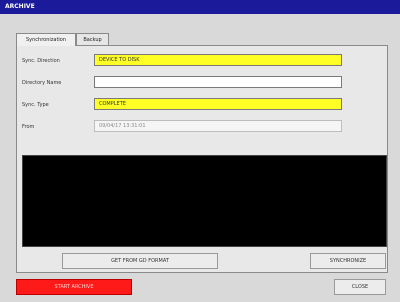 The image size is (400, 302). Describe the element at coordinates (218, 60) in the screenshot. I see `sync-direction-field: DEVICE TO DISK` at that location.